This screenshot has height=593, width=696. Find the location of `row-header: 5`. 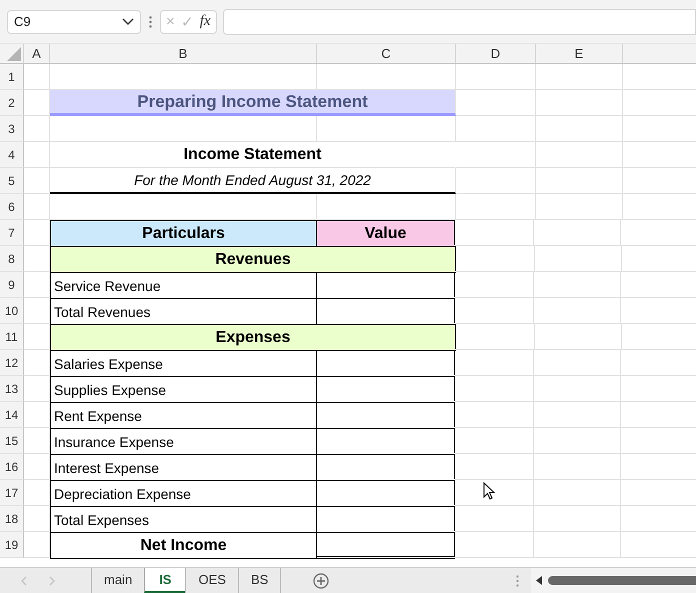

row-header: 5 is located at coordinates (12, 181).